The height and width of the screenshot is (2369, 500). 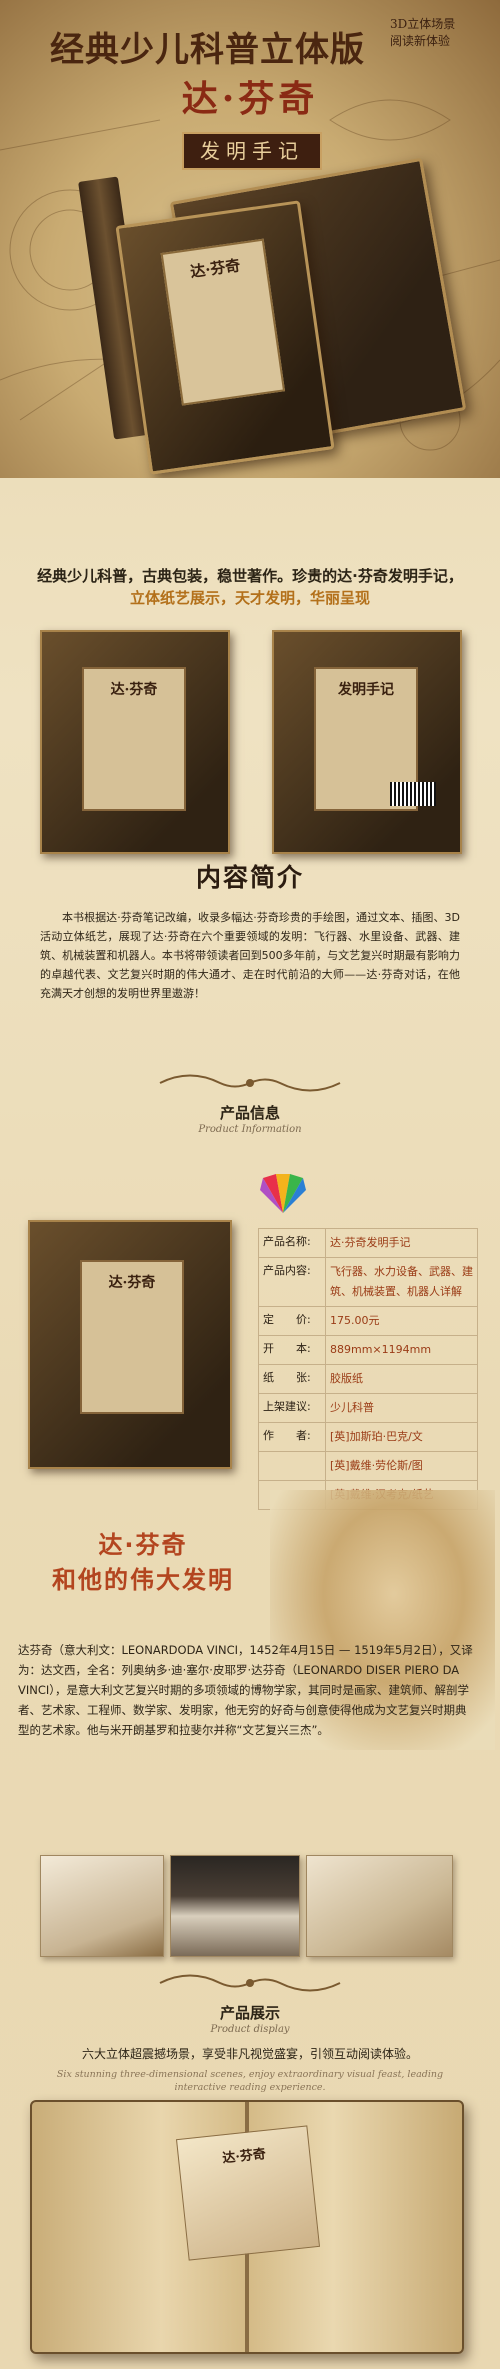 What do you see at coordinates (215, 269) in the screenshot?
I see `book-cover-title: 达·芬奇` at bounding box center [215, 269].